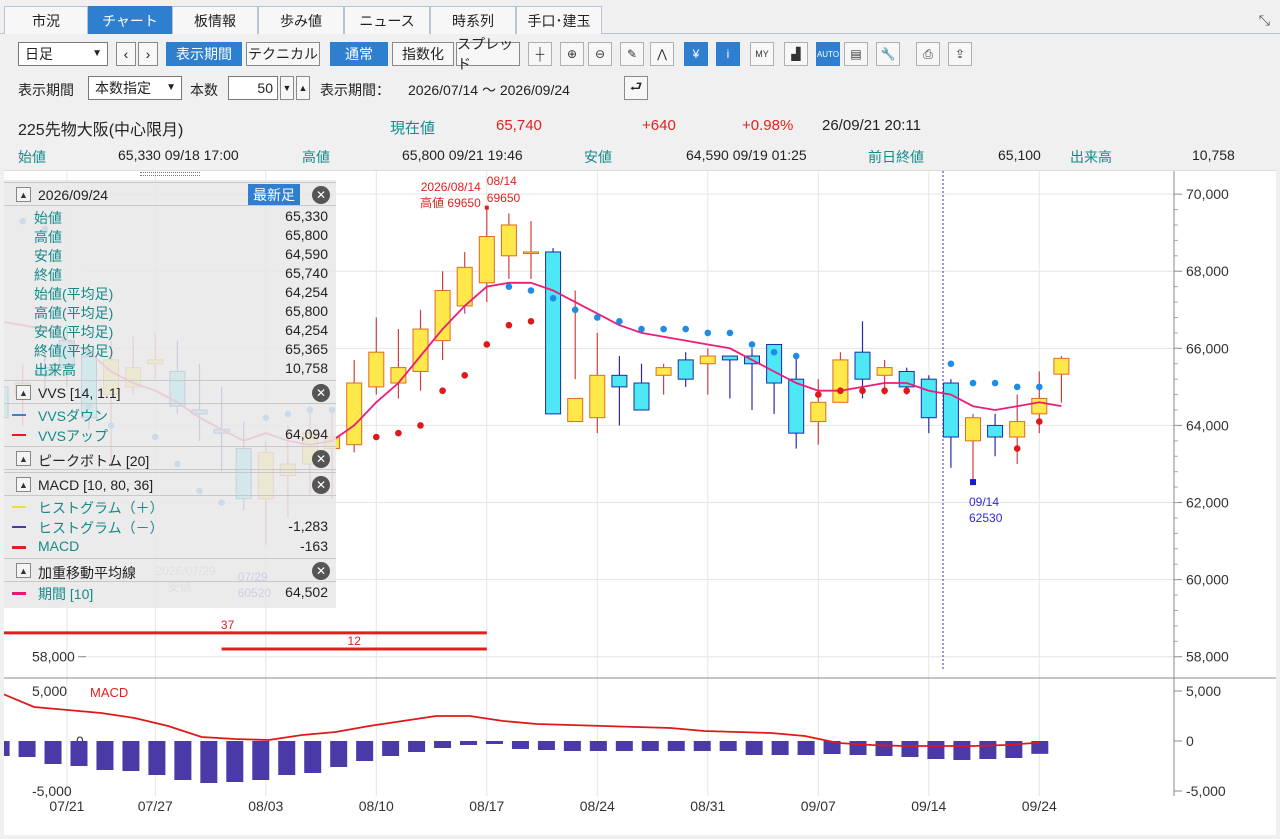 This screenshot has height=839, width=1280. I want to click on macd-series-label: MACD, so click(109, 692).